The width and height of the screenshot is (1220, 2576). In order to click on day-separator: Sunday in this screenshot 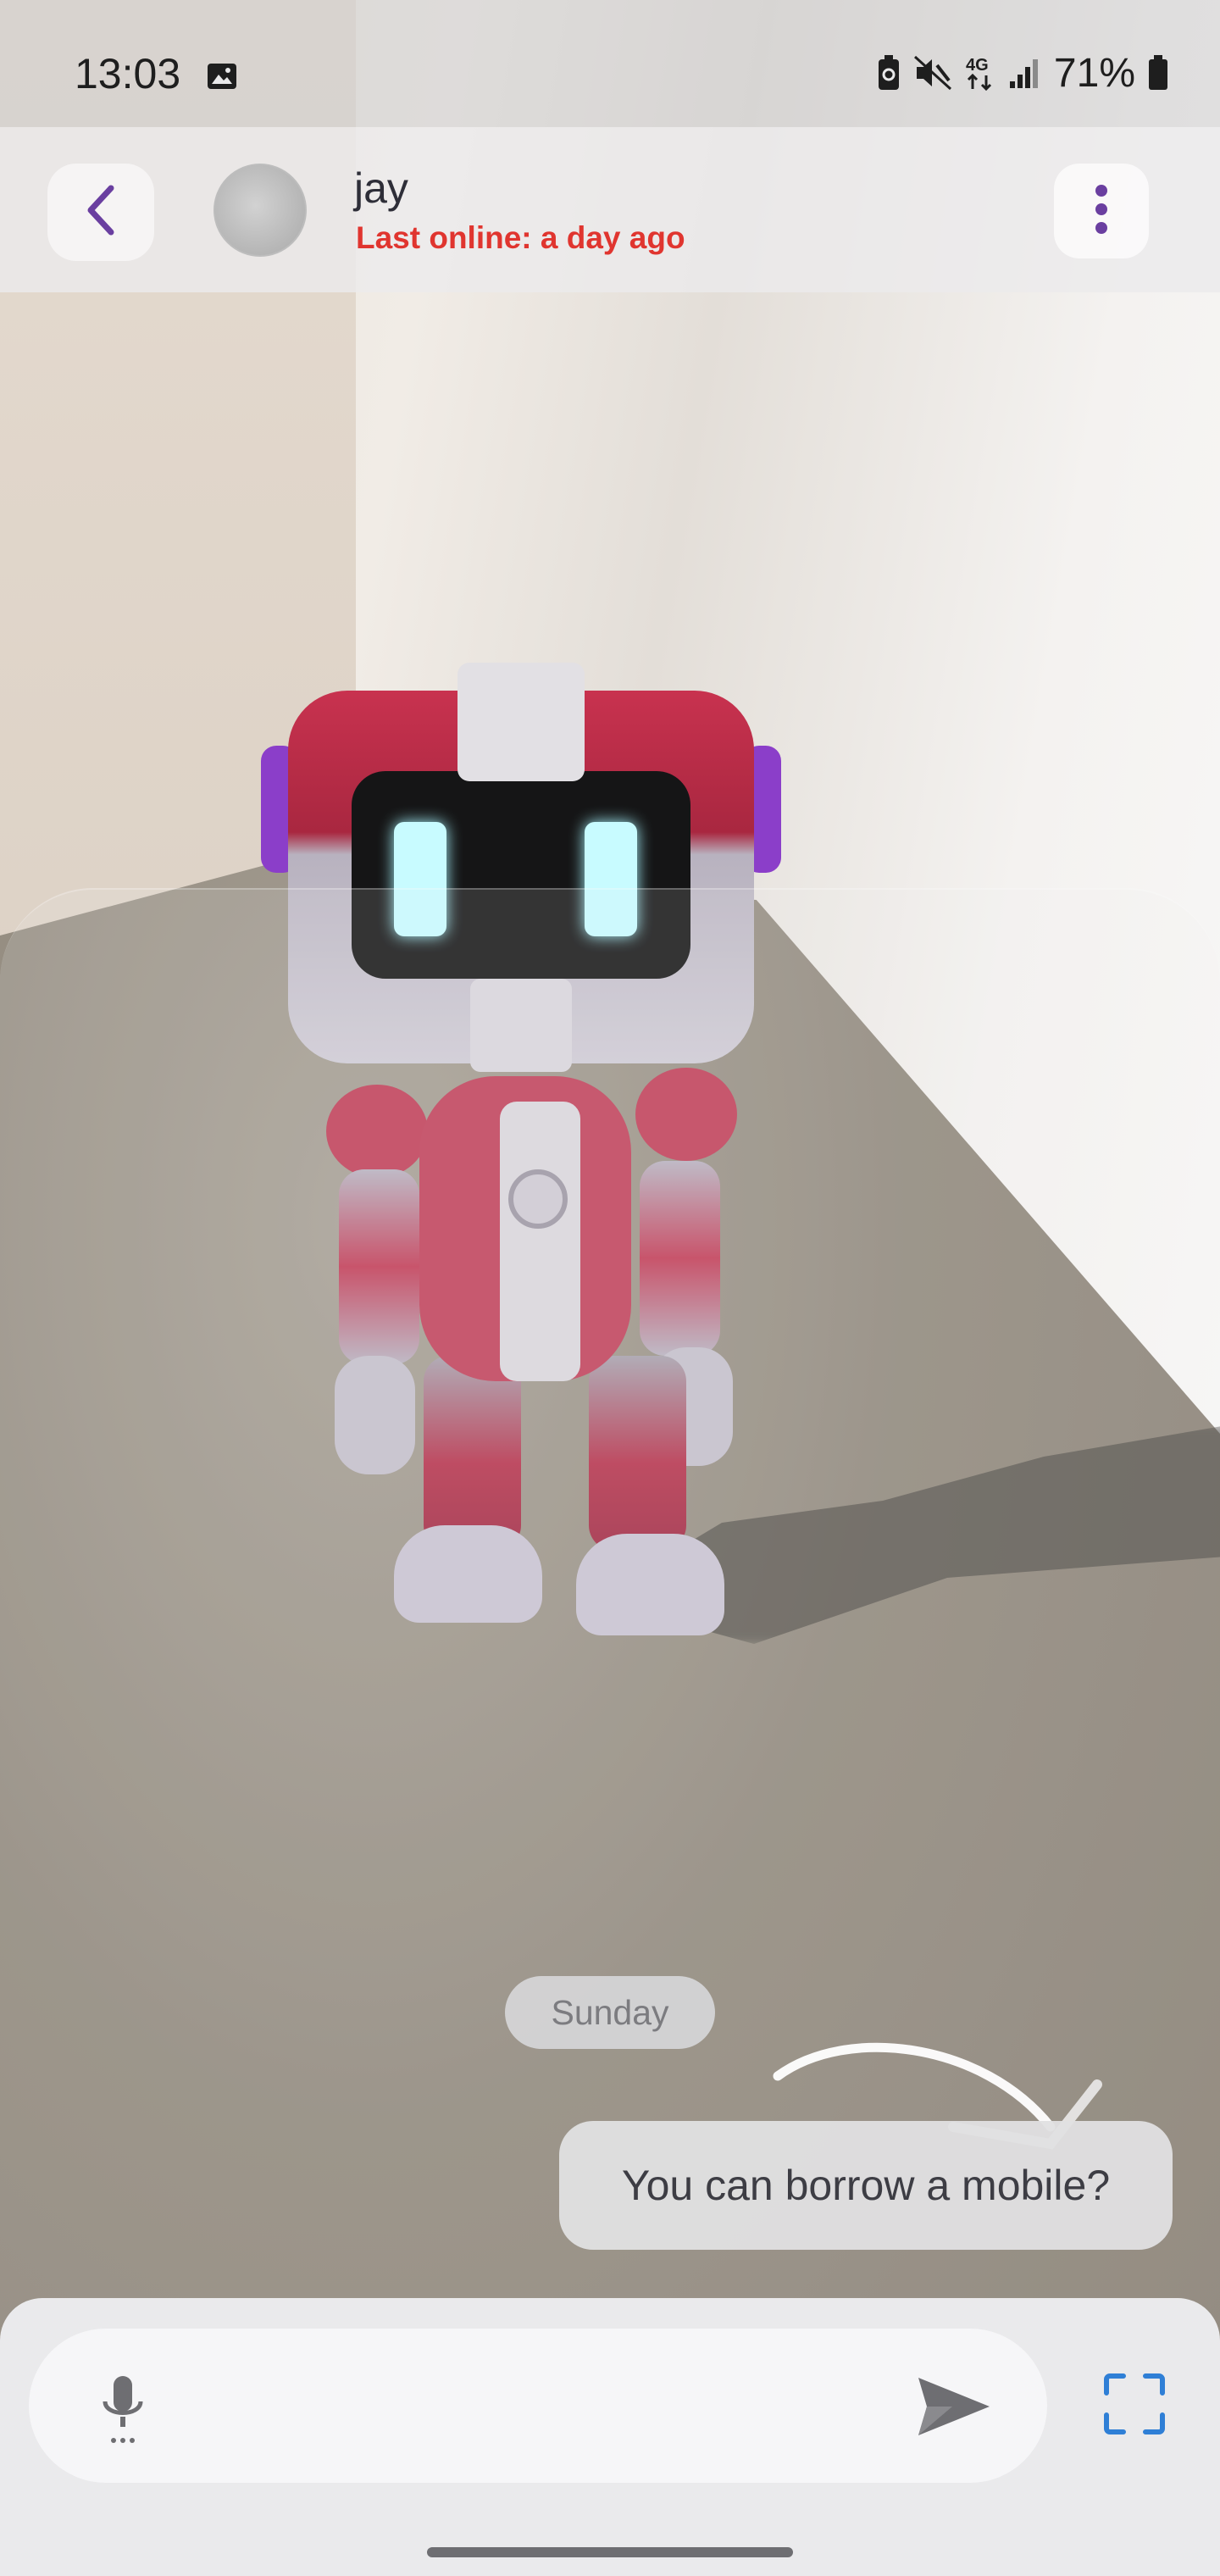, I will do `click(610, 2012)`.